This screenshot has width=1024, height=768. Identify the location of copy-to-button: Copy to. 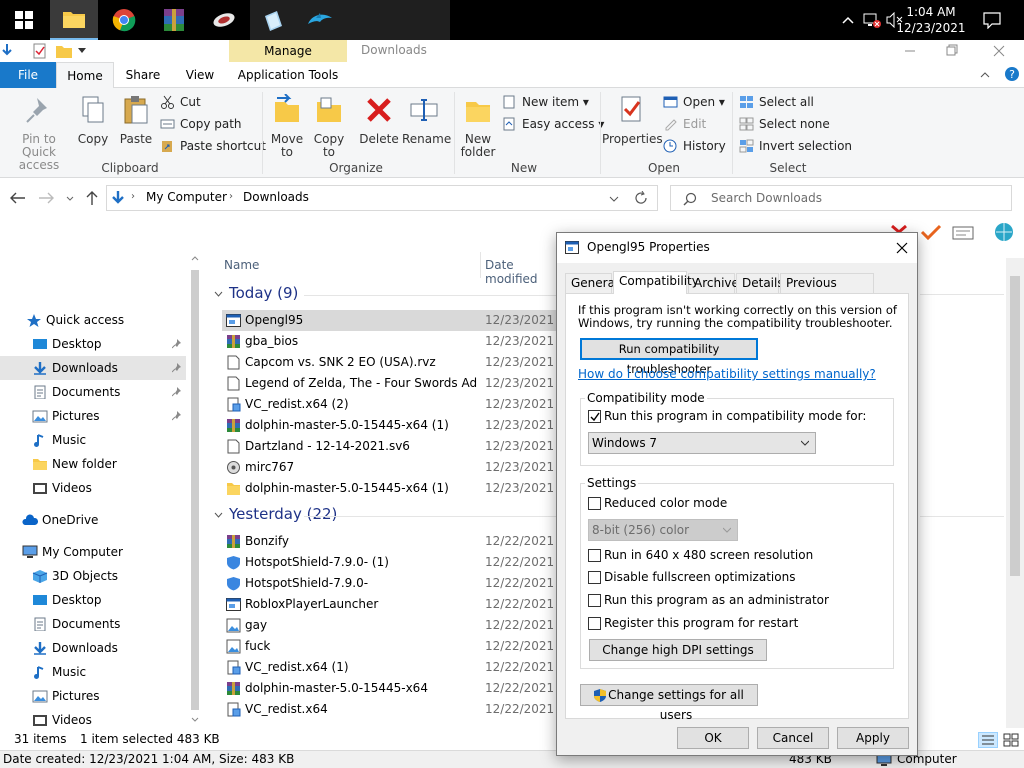
(329, 126).